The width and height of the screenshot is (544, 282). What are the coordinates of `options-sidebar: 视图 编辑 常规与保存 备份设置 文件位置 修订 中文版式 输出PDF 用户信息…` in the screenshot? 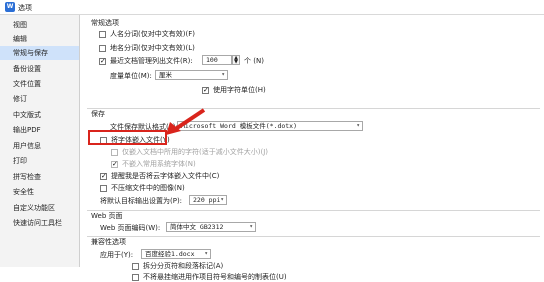 It's located at (40, 141).